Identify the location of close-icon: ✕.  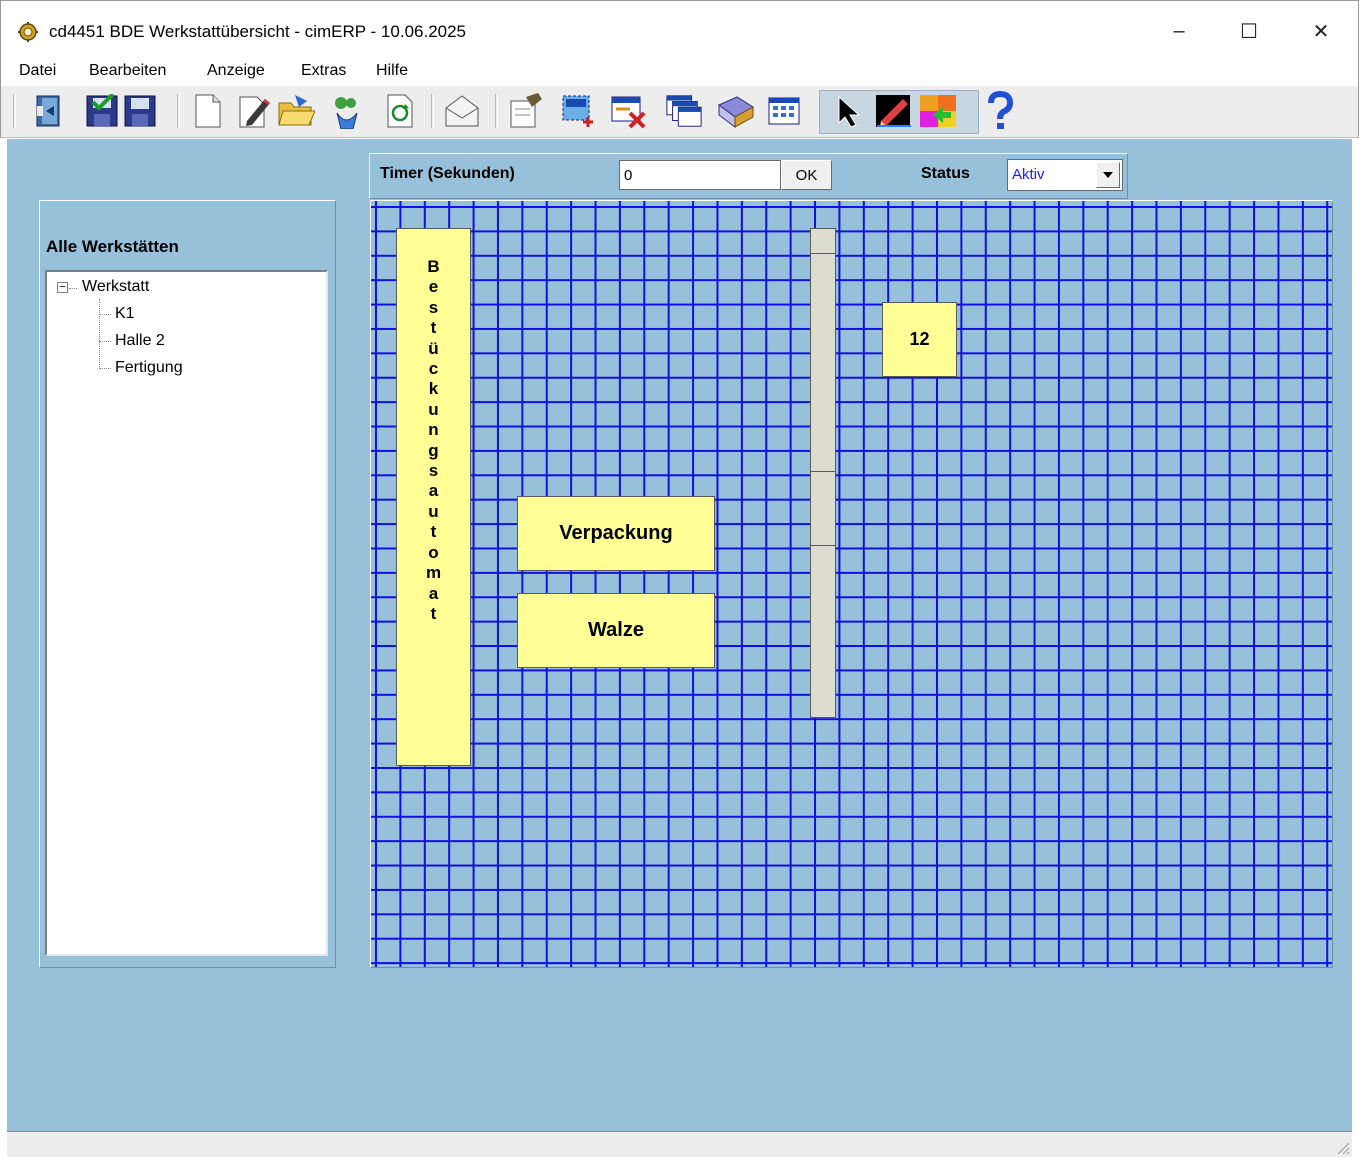
(1321, 31).